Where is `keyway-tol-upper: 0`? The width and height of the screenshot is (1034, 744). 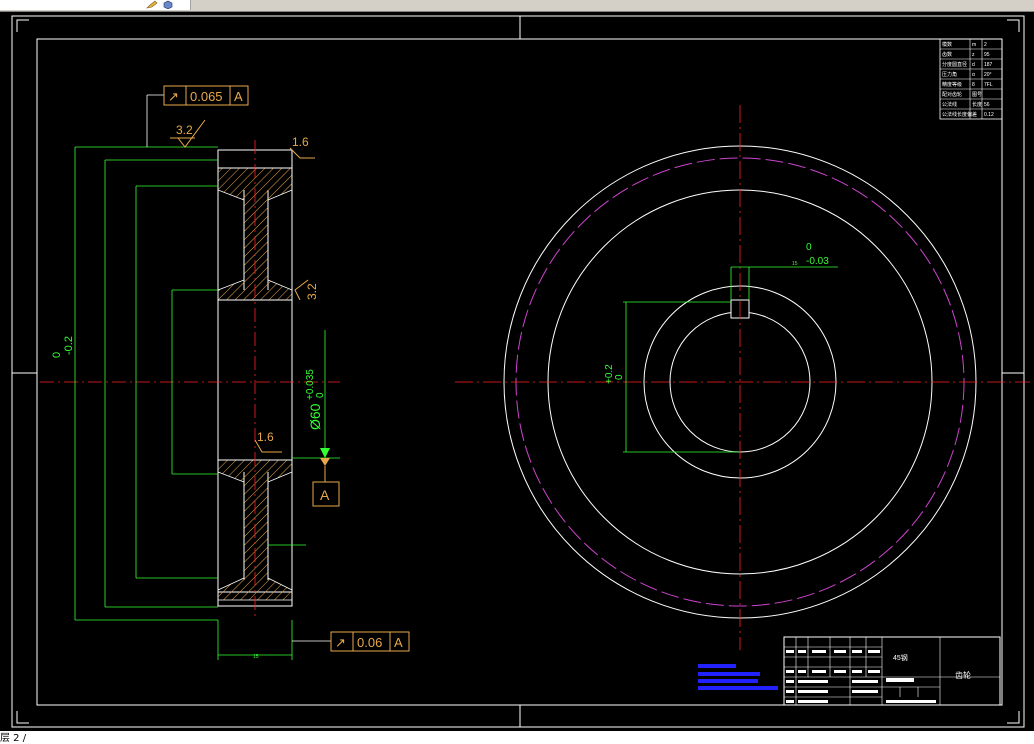 keyway-tol-upper: 0 is located at coordinates (809, 247).